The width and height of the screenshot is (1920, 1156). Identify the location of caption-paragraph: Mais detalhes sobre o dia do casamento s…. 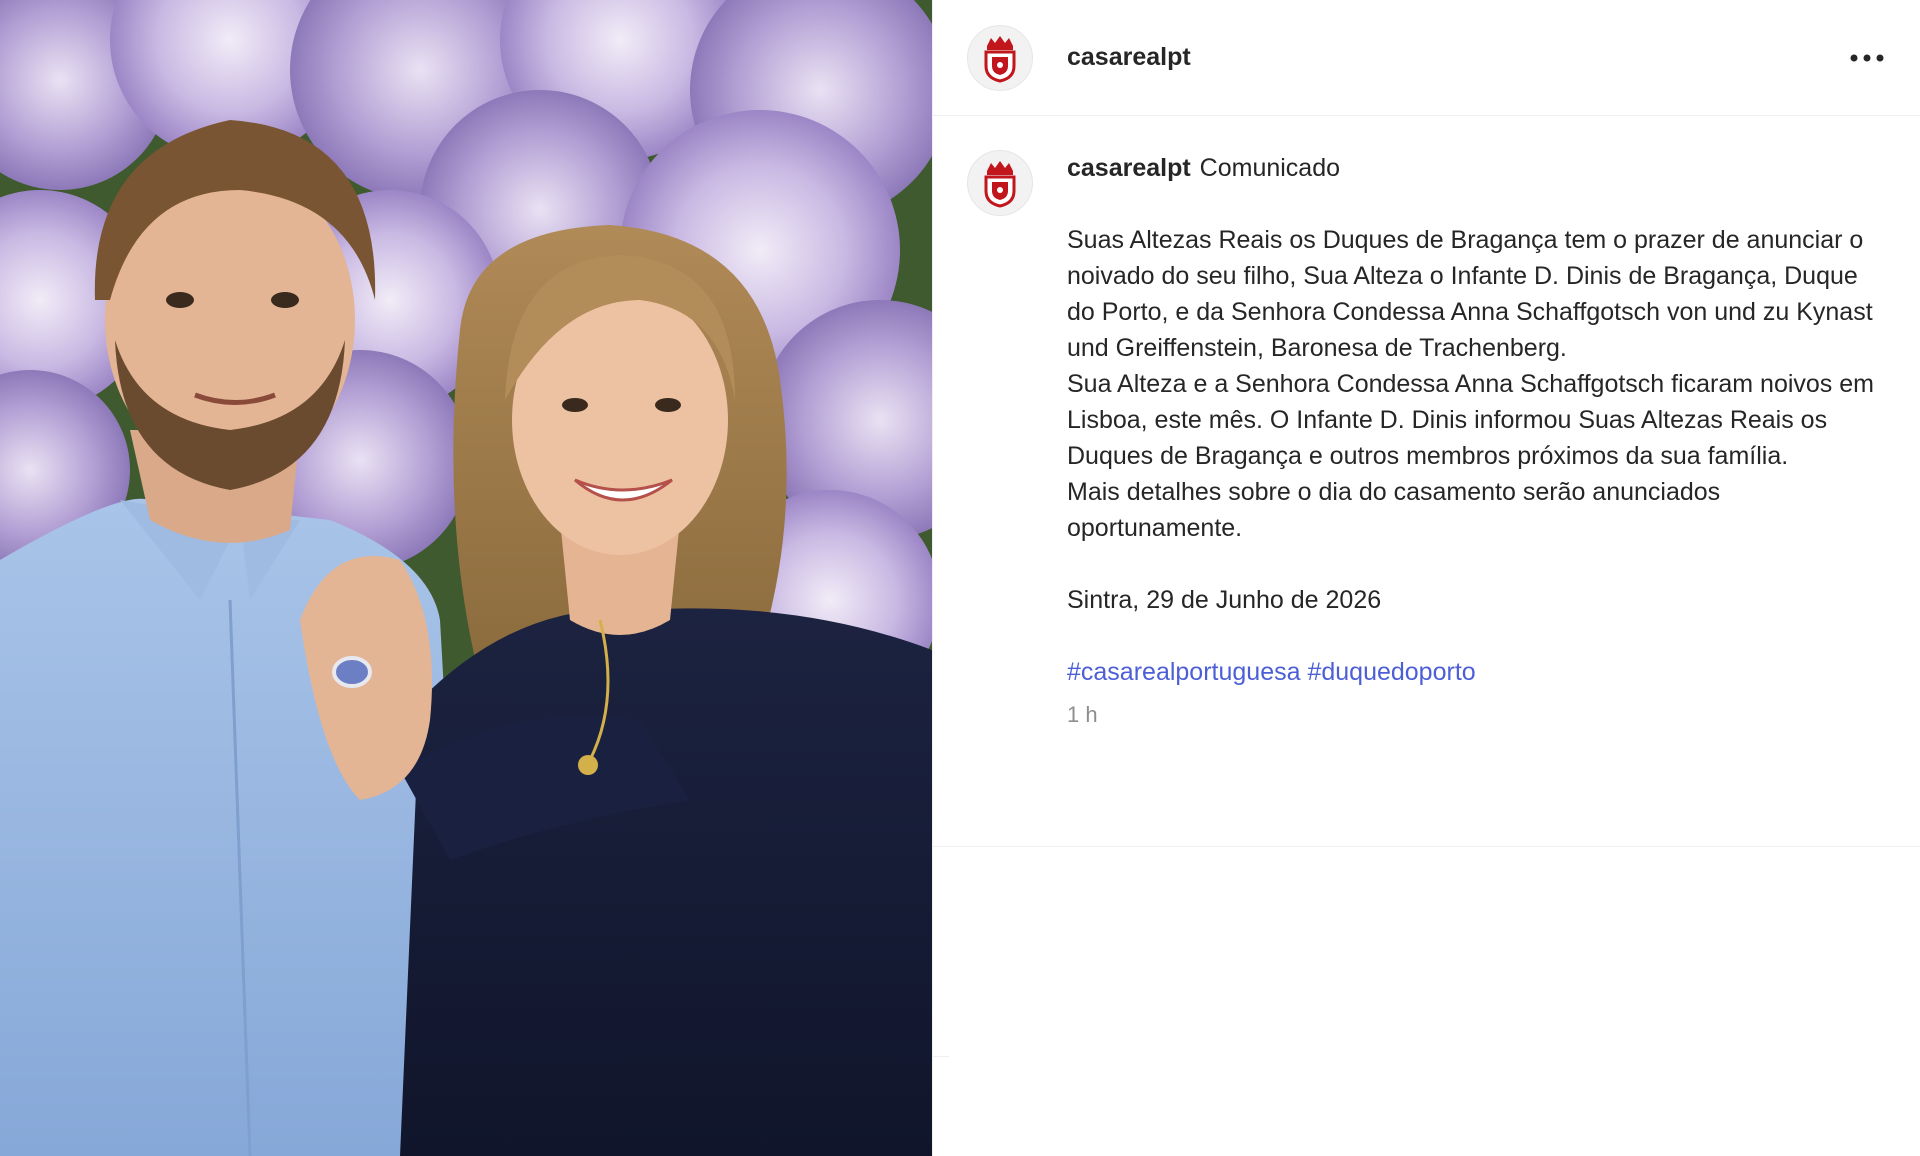
(1394, 510).